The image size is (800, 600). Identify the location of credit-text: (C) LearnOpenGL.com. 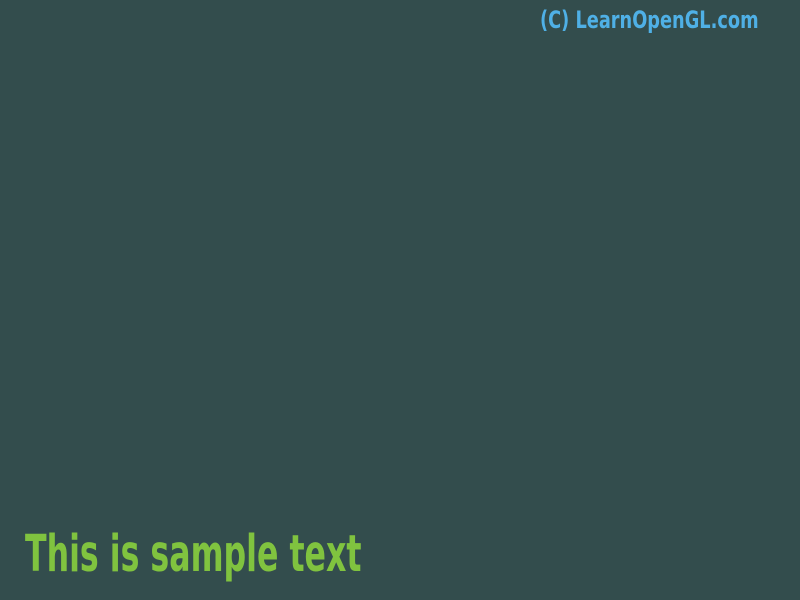
(649, 20).